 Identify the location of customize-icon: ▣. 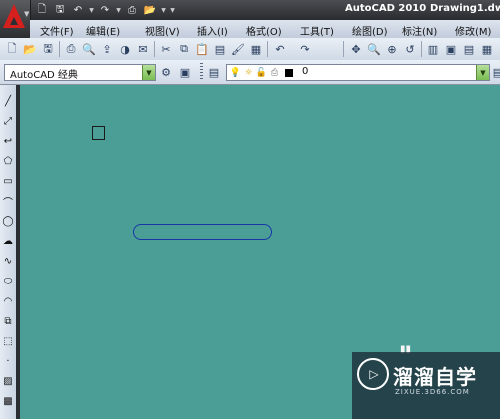
(185, 72).